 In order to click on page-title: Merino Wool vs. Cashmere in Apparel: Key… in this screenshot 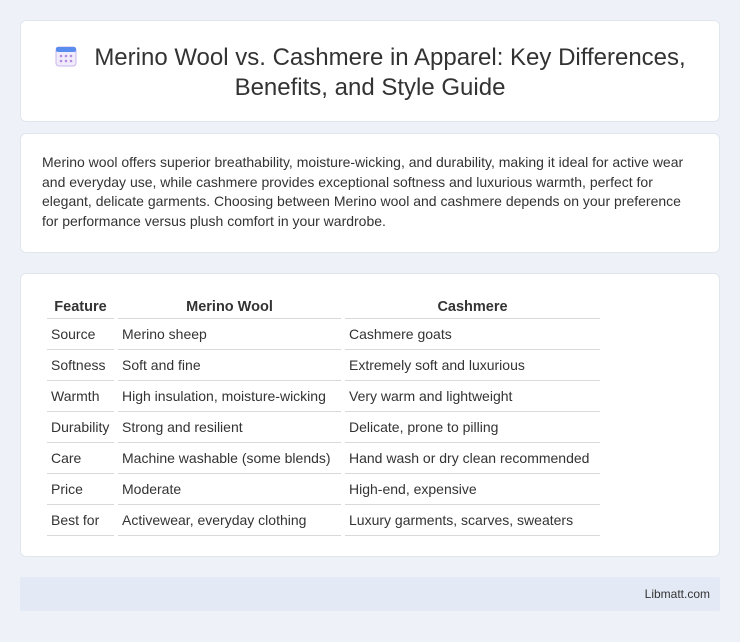, I will do `click(390, 72)`.